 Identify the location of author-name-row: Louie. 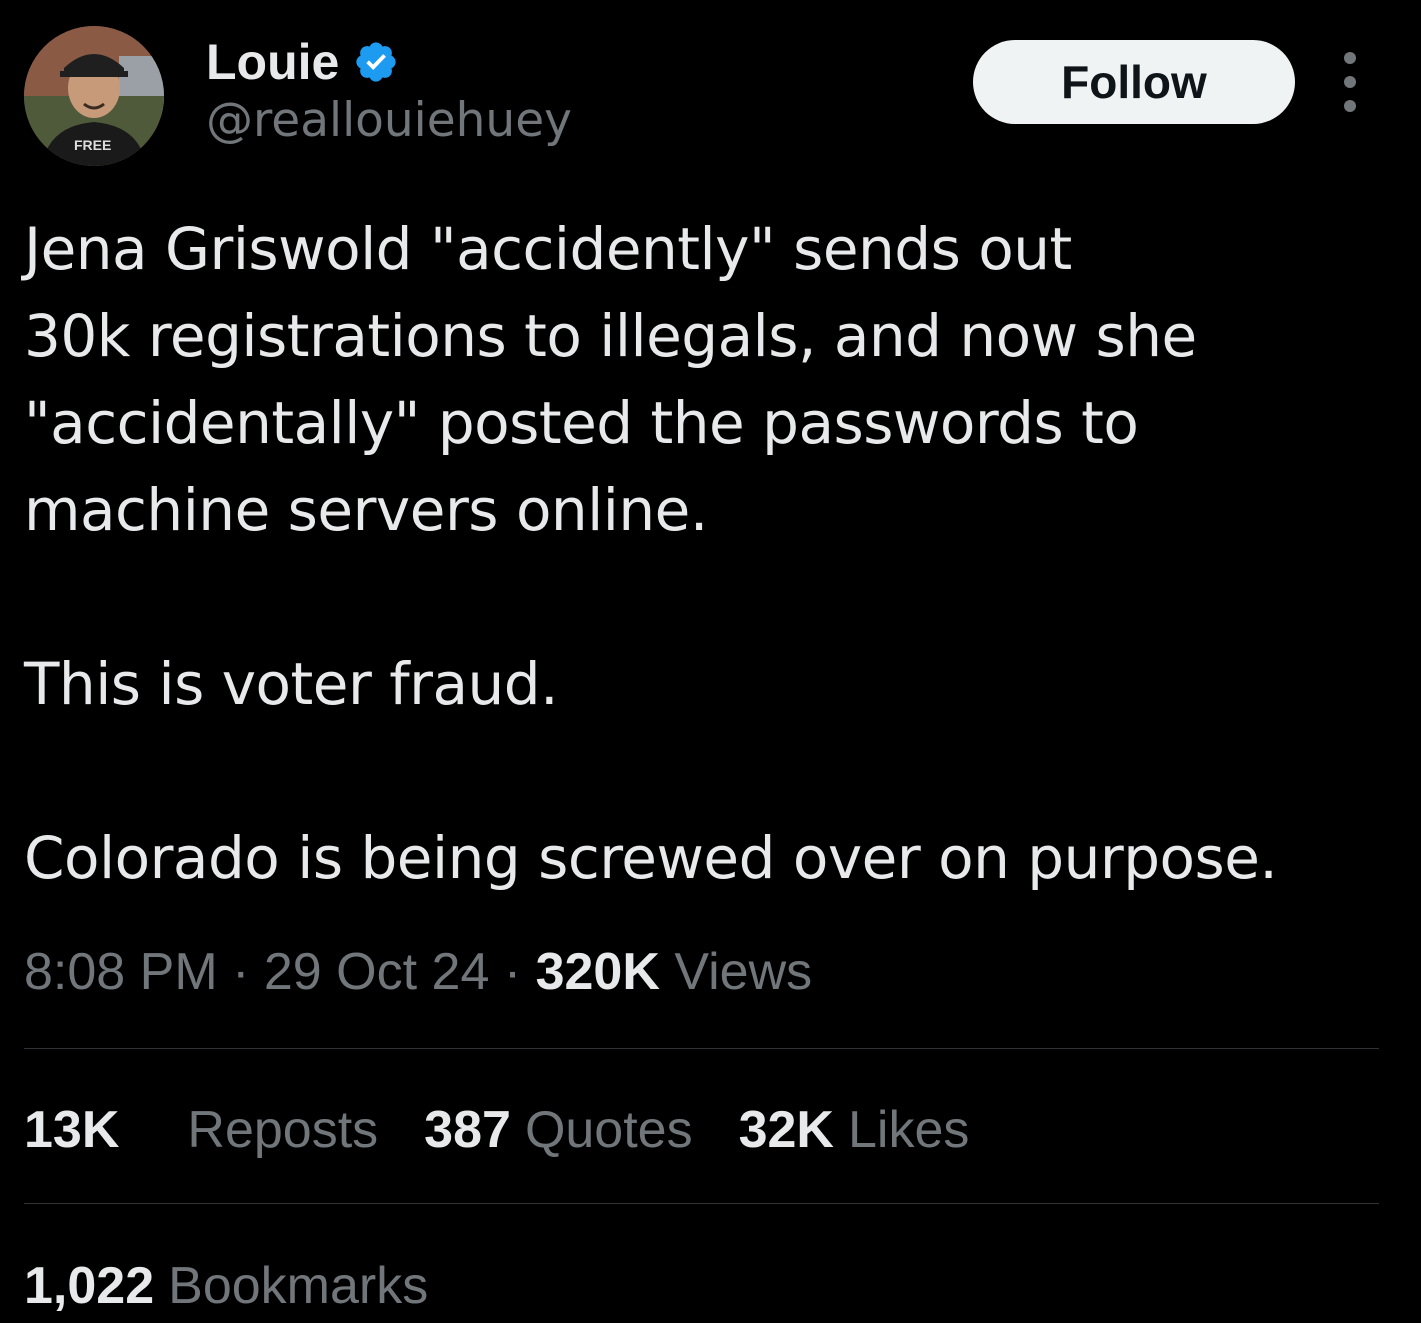
(302, 62).